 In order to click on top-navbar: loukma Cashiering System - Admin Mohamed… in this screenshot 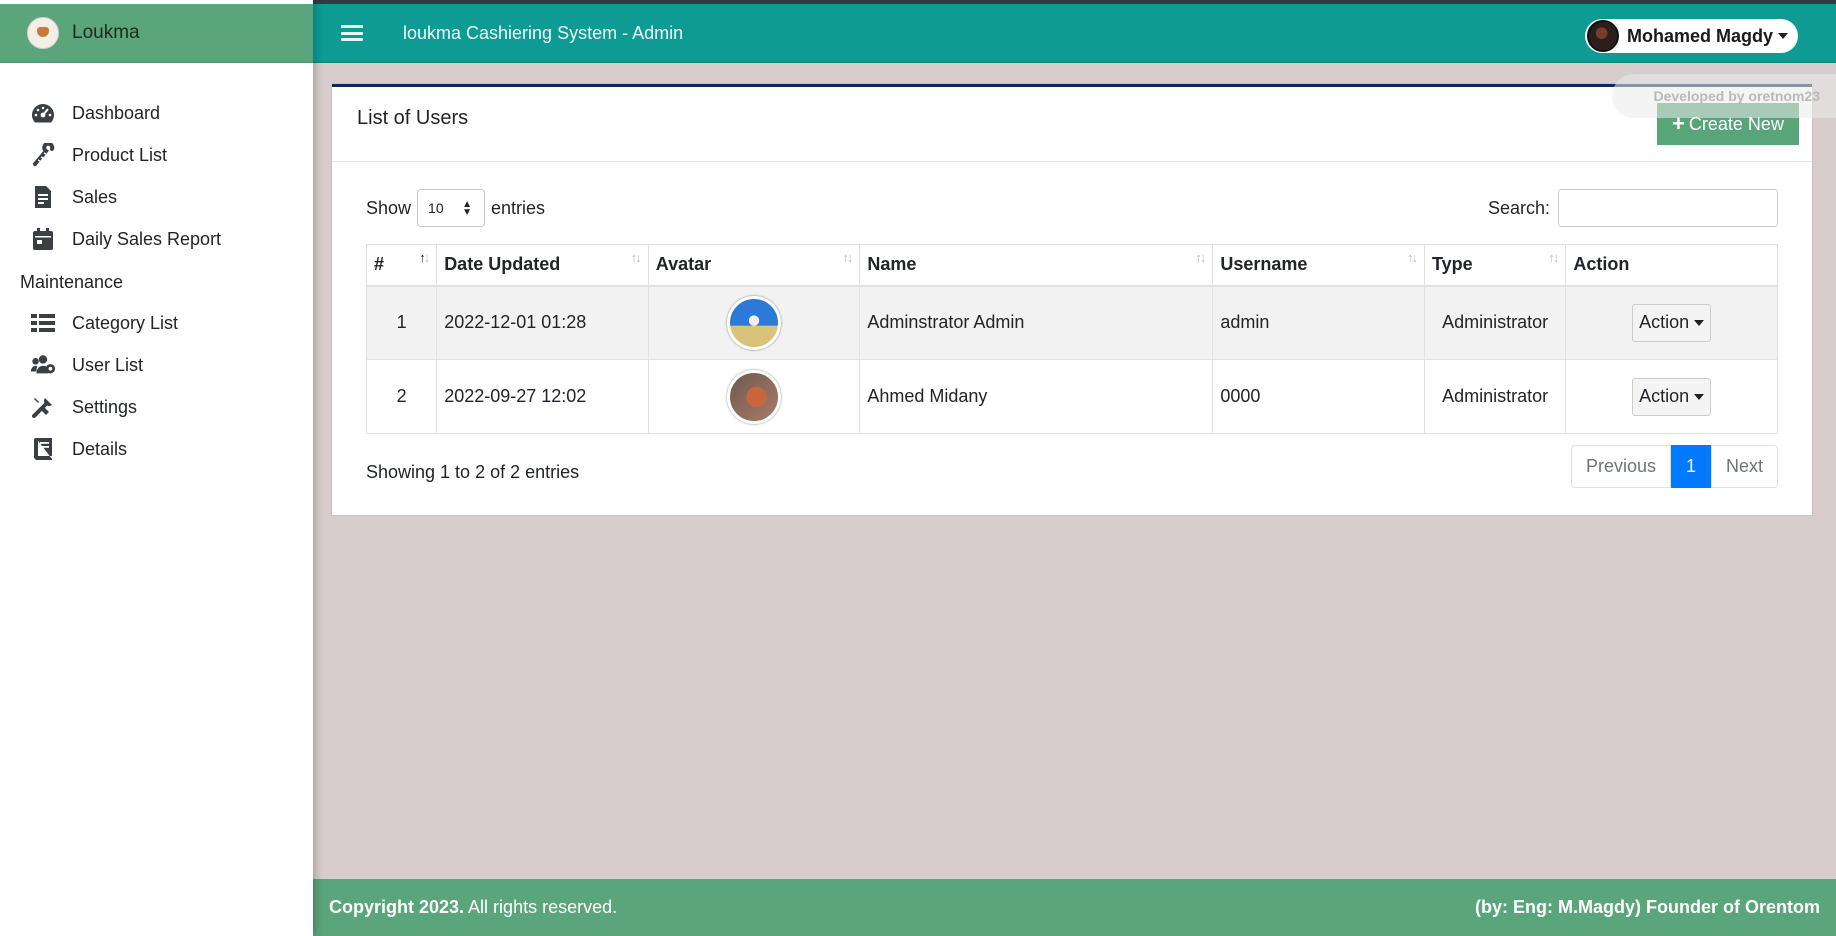, I will do `click(1074, 33)`.